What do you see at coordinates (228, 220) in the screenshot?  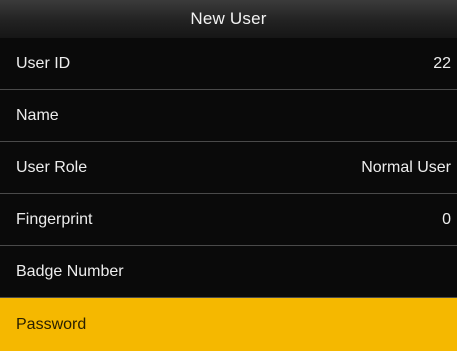 I see `menu-item-fingerprint: Fingerprint 0` at bounding box center [228, 220].